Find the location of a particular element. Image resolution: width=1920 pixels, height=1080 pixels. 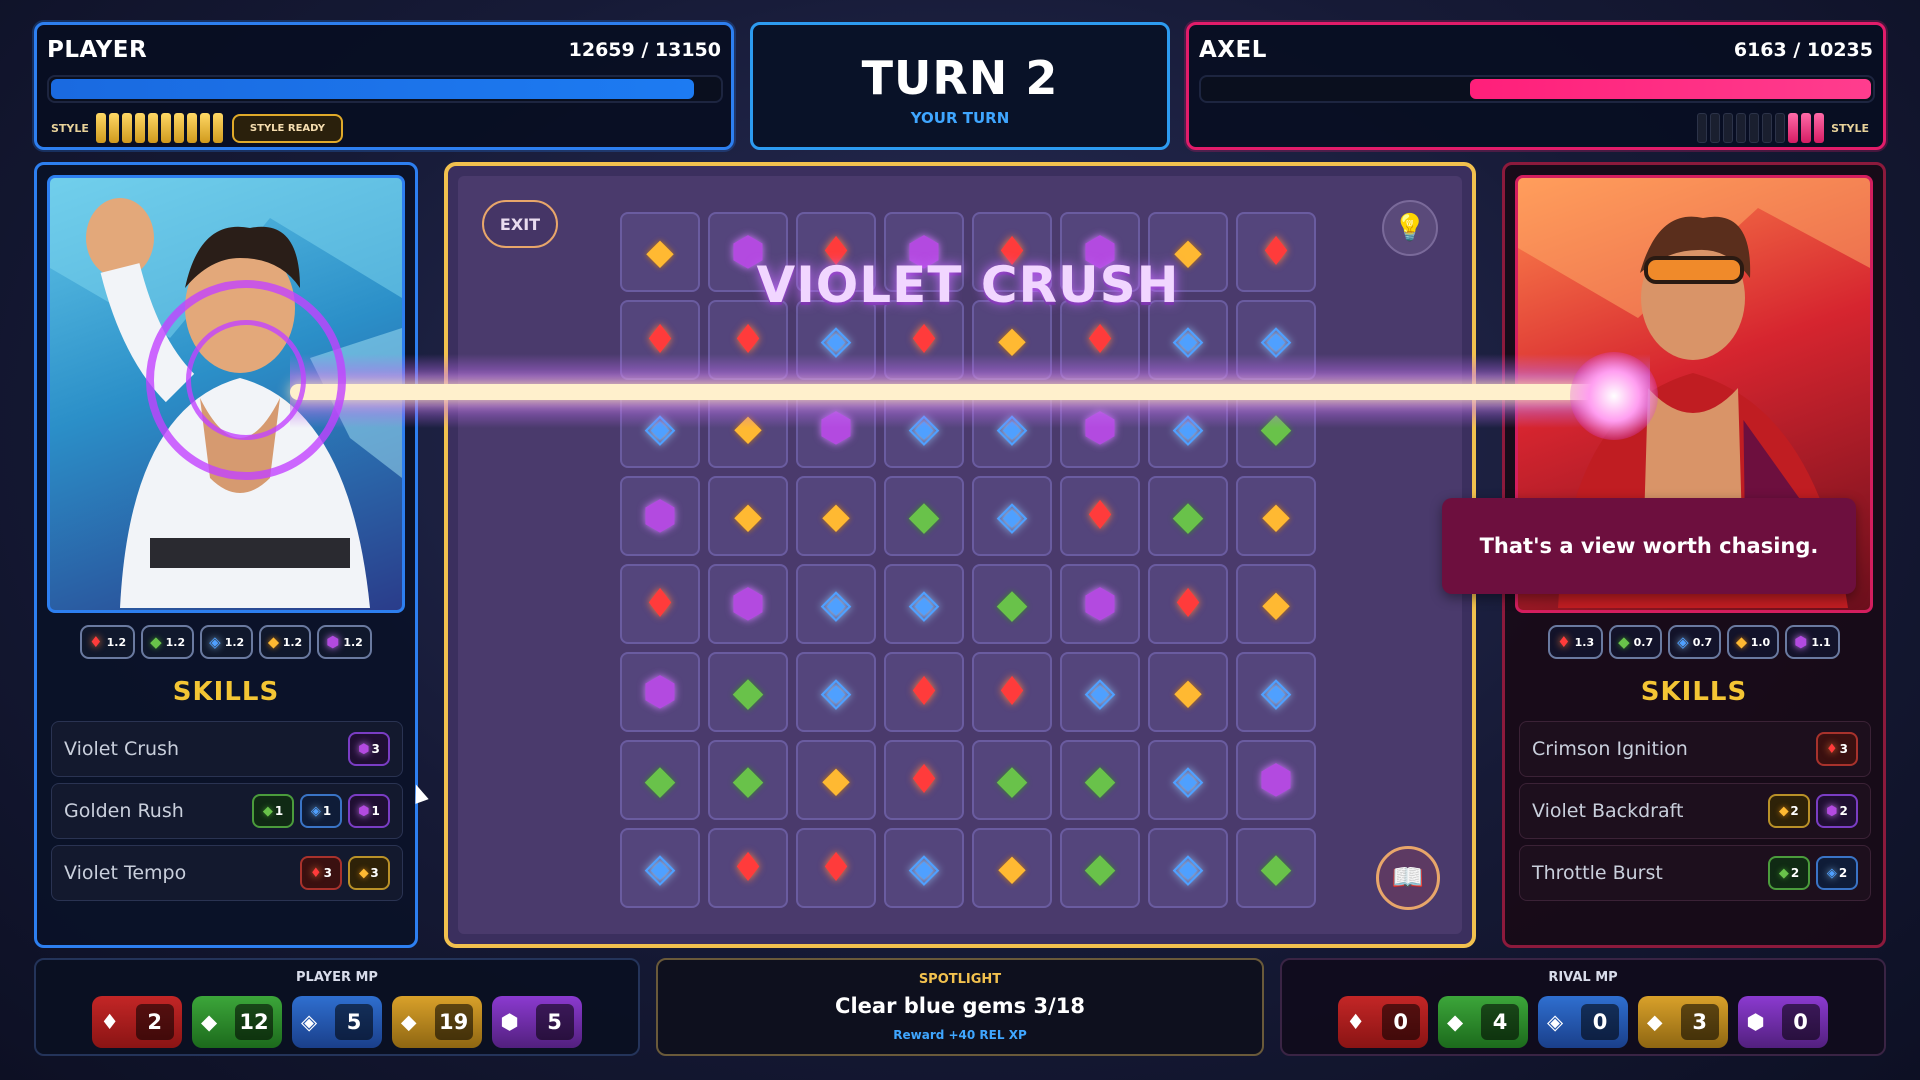

player-style-meter: STYLE STYLE READY is located at coordinates (195, 128).